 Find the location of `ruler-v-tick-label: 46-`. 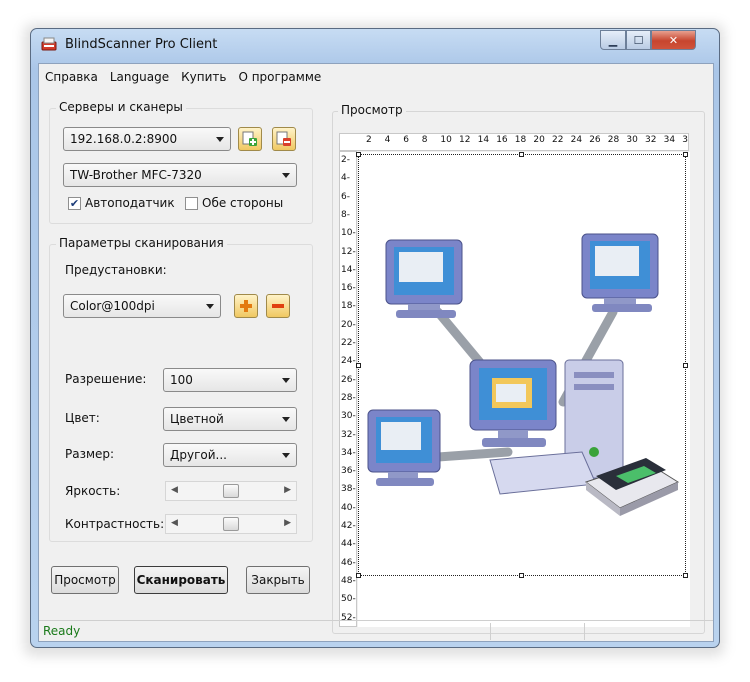

ruler-v-tick-label: 46- is located at coordinates (348, 562).